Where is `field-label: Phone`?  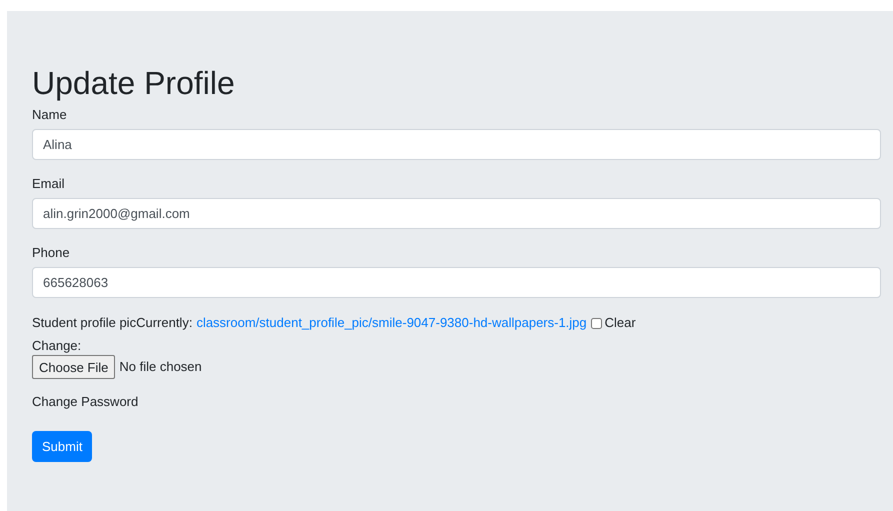
field-label: Phone is located at coordinates (51, 253).